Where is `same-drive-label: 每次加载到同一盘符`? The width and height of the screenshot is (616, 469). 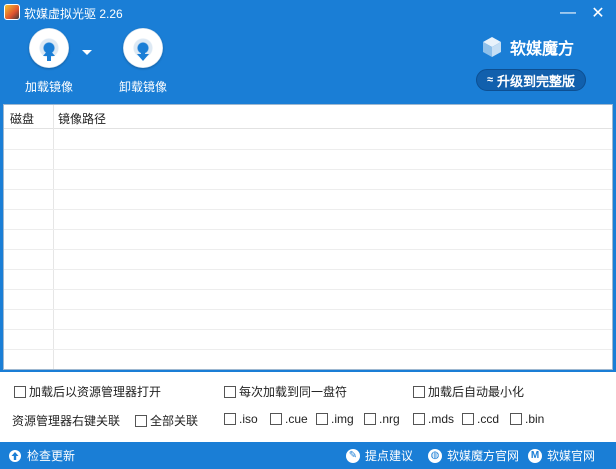
same-drive-label: 每次加载到同一盘符 is located at coordinates (293, 392).